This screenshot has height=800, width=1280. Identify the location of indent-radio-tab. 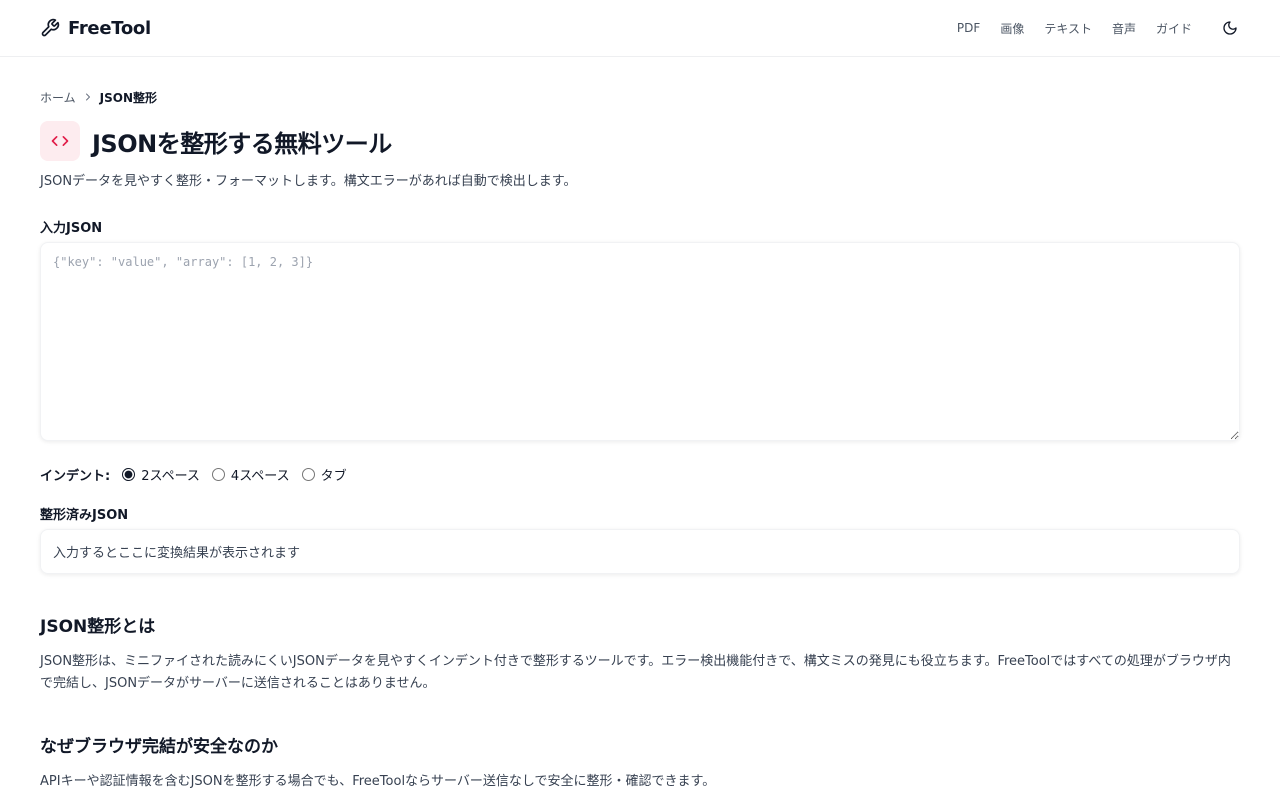
(308, 474).